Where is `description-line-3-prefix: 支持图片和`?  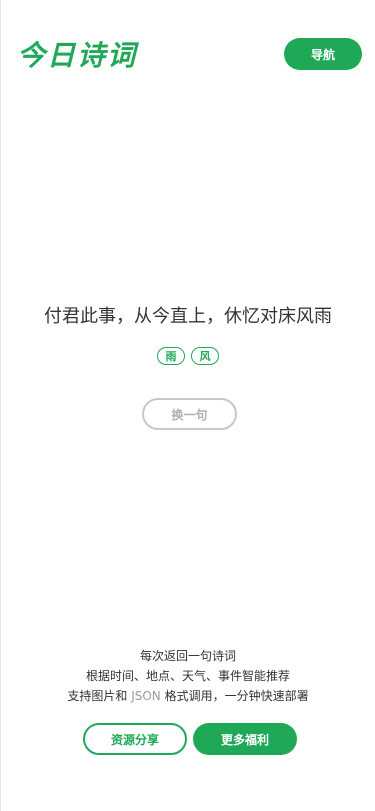
description-line-3-prefix: 支持图片和 is located at coordinates (99, 696).